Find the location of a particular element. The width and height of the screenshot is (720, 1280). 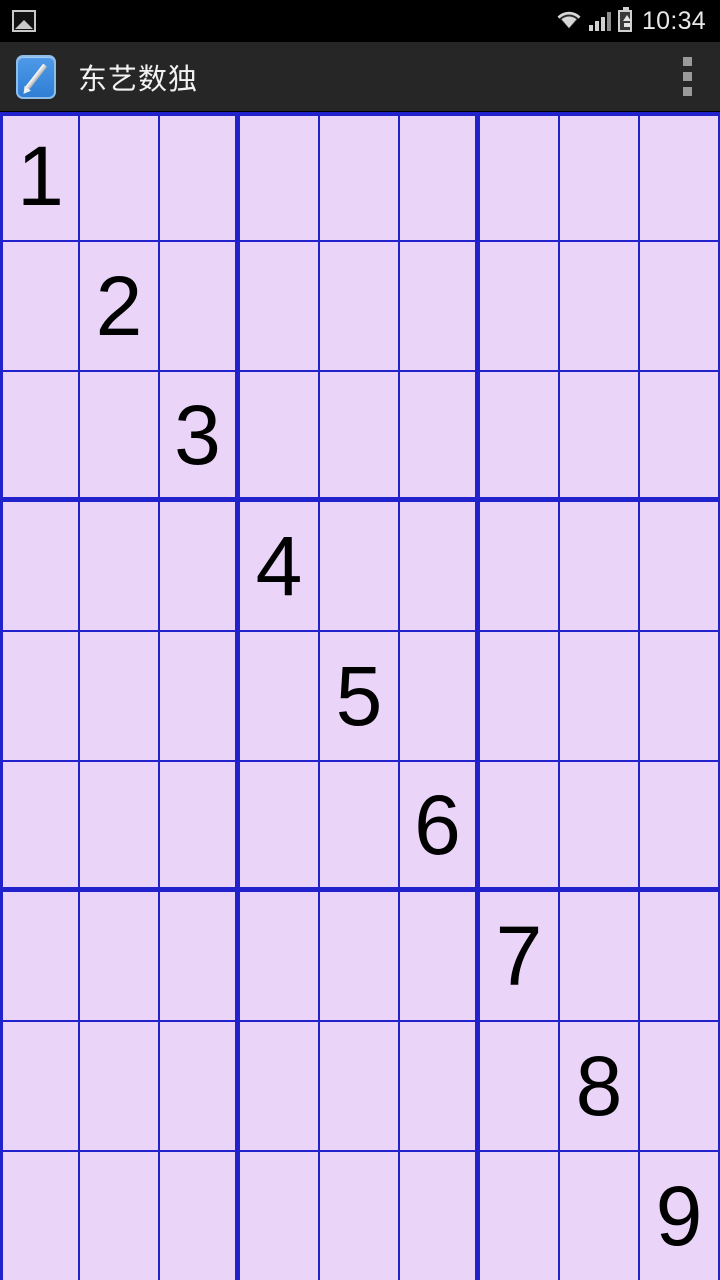

grid-top-border is located at coordinates (360, 114).